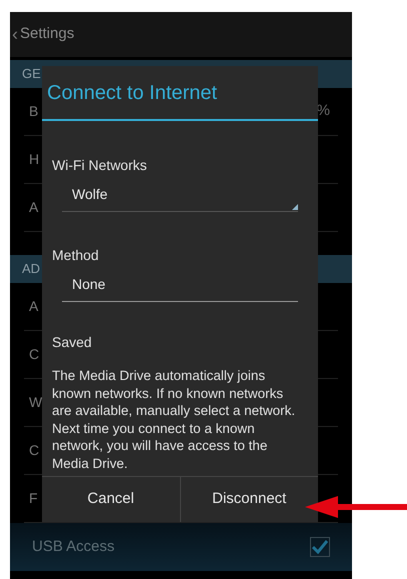 The height and width of the screenshot is (579, 407). What do you see at coordinates (174, 419) in the screenshot?
I see `info-paragraph: The Media Drive automatically joins known networks. If no known networks are available, manually select a network. Next time you connect to a known network, you will have access to the Media Drive.` at bounding box center [174, 419].